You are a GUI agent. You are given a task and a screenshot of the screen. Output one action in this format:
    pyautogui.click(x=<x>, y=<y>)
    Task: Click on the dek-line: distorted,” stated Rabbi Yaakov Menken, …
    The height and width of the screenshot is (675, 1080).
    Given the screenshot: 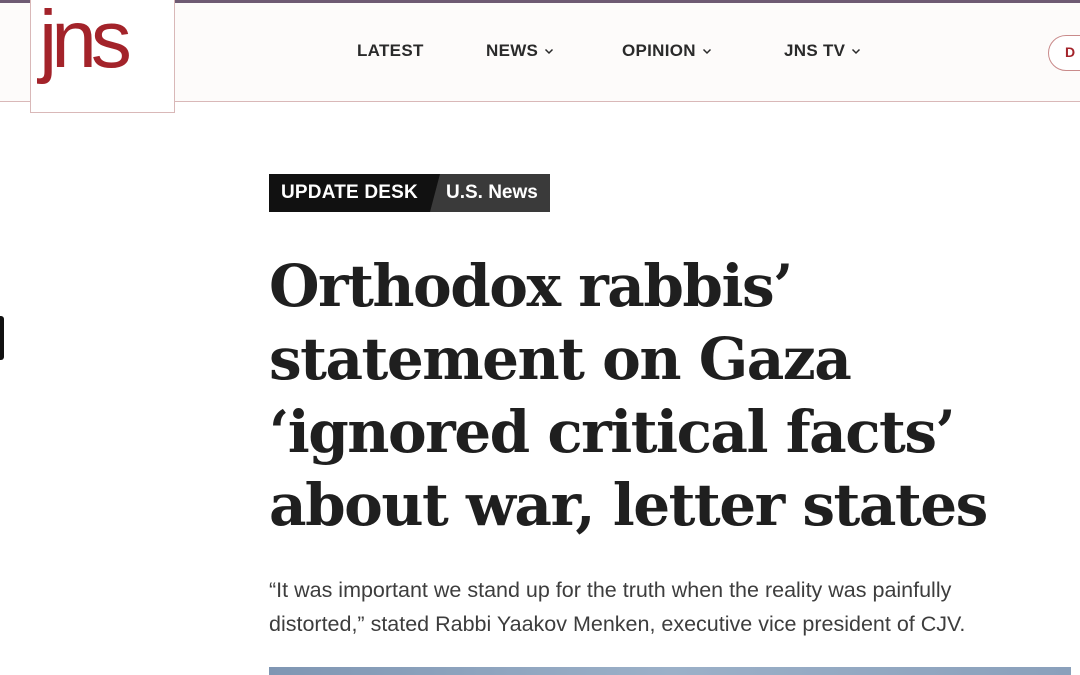 What is the action you would take?
    pyautogui.click(x=617, y=624)
    